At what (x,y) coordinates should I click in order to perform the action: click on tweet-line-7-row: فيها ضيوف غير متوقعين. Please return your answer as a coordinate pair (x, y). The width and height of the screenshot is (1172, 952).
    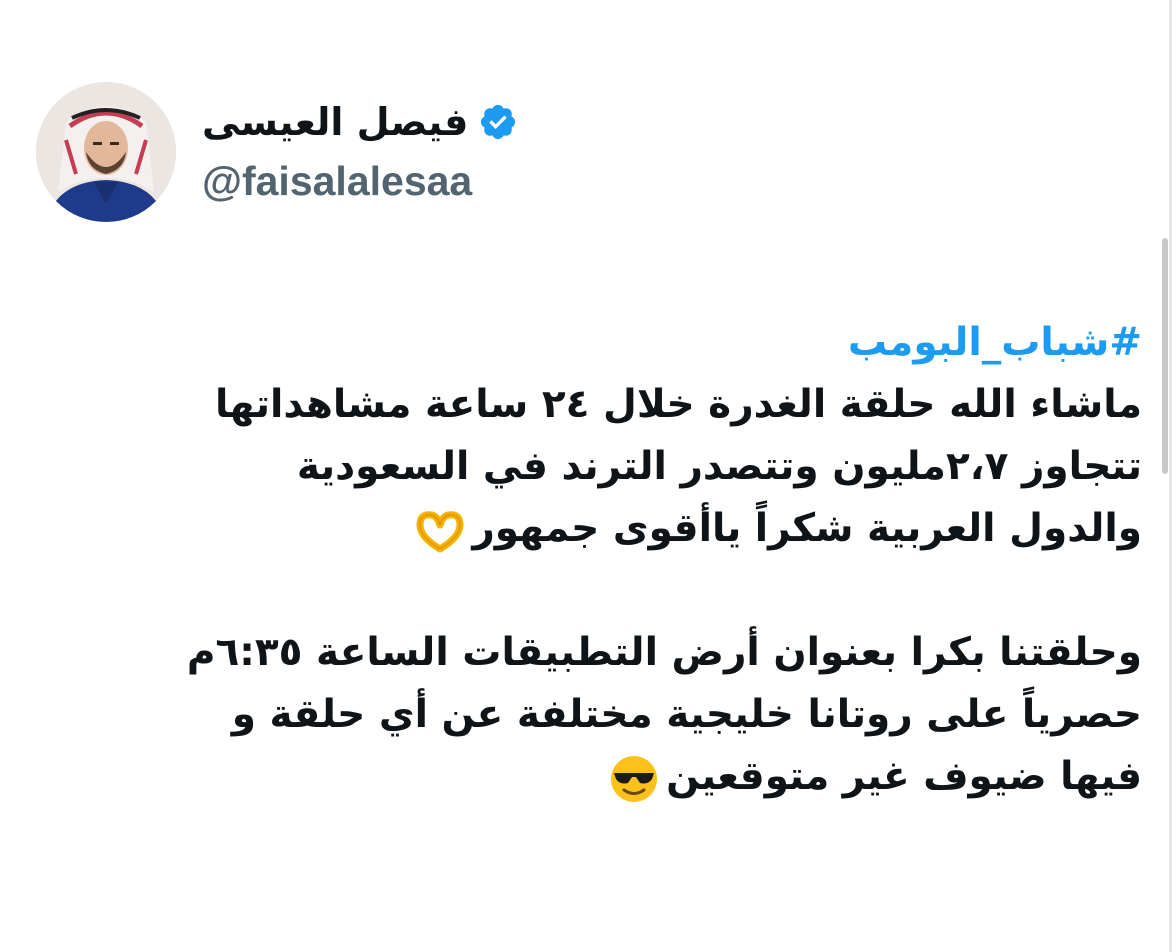
    Looking at the image, I should click on (587, 777).